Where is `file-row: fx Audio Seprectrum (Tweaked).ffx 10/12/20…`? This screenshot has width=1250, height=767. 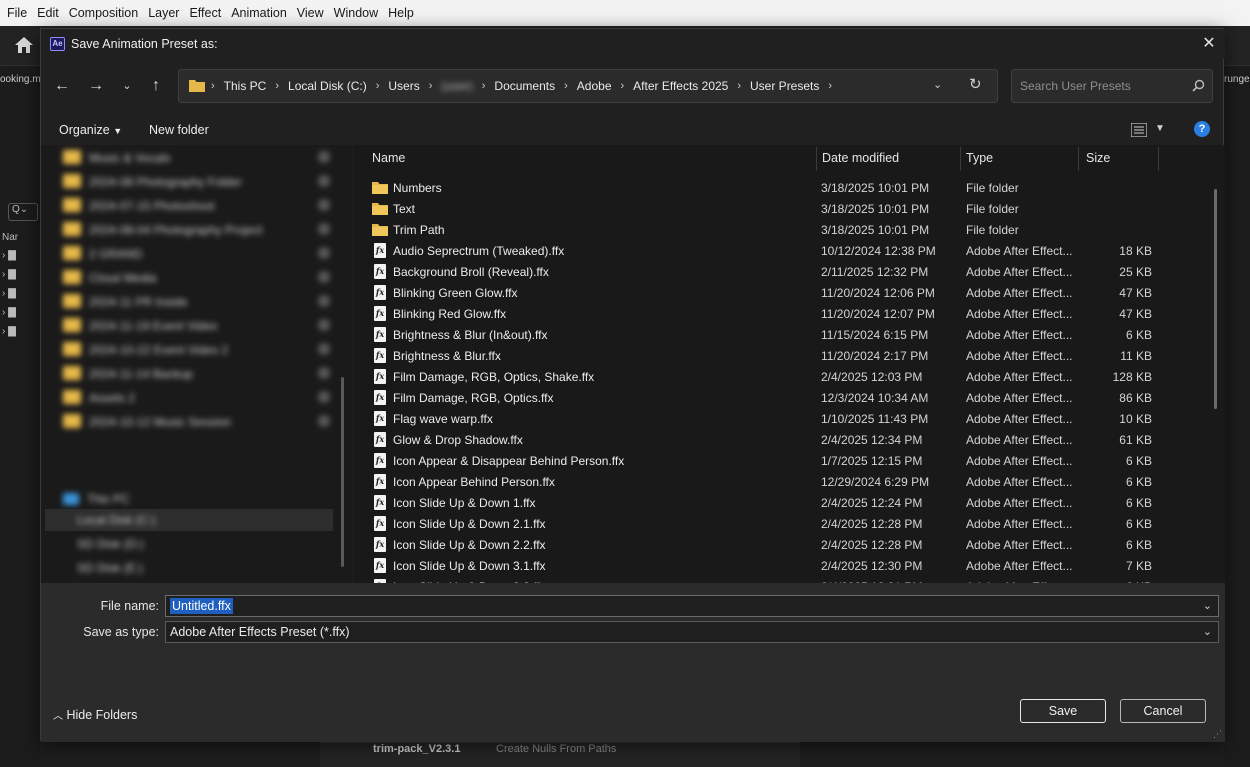 file-row: fx Audio Seprectrum (Tweaked).ffx 10/12/20… is located at coordinates (784, 250).